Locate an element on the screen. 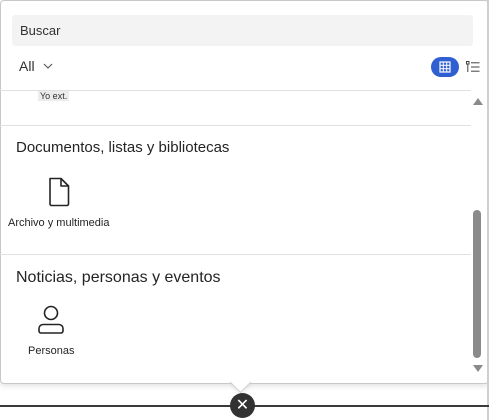 This screenshot has height=420, width=489. file-icon is located at coordinates (59, 192).